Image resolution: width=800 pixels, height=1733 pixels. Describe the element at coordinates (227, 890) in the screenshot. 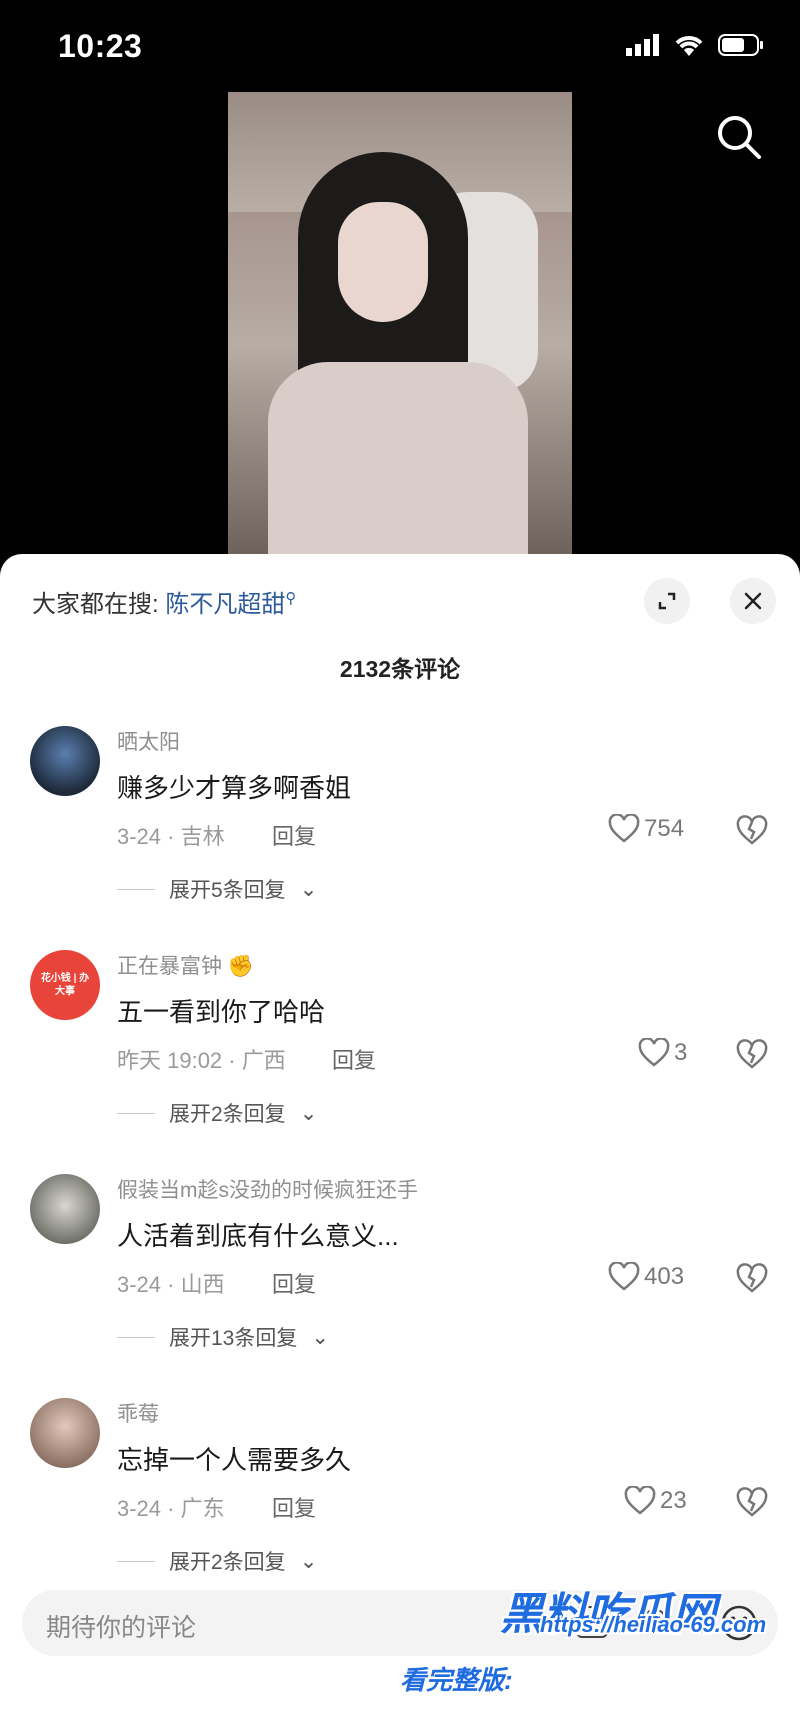

I see `expand-replies-label: 展开5条回复` at that location.